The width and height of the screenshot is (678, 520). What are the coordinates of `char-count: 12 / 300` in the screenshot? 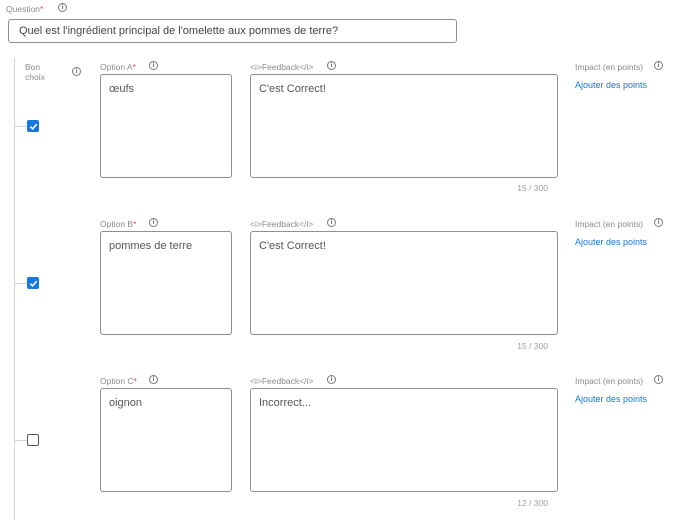 It's located at (532, 503).